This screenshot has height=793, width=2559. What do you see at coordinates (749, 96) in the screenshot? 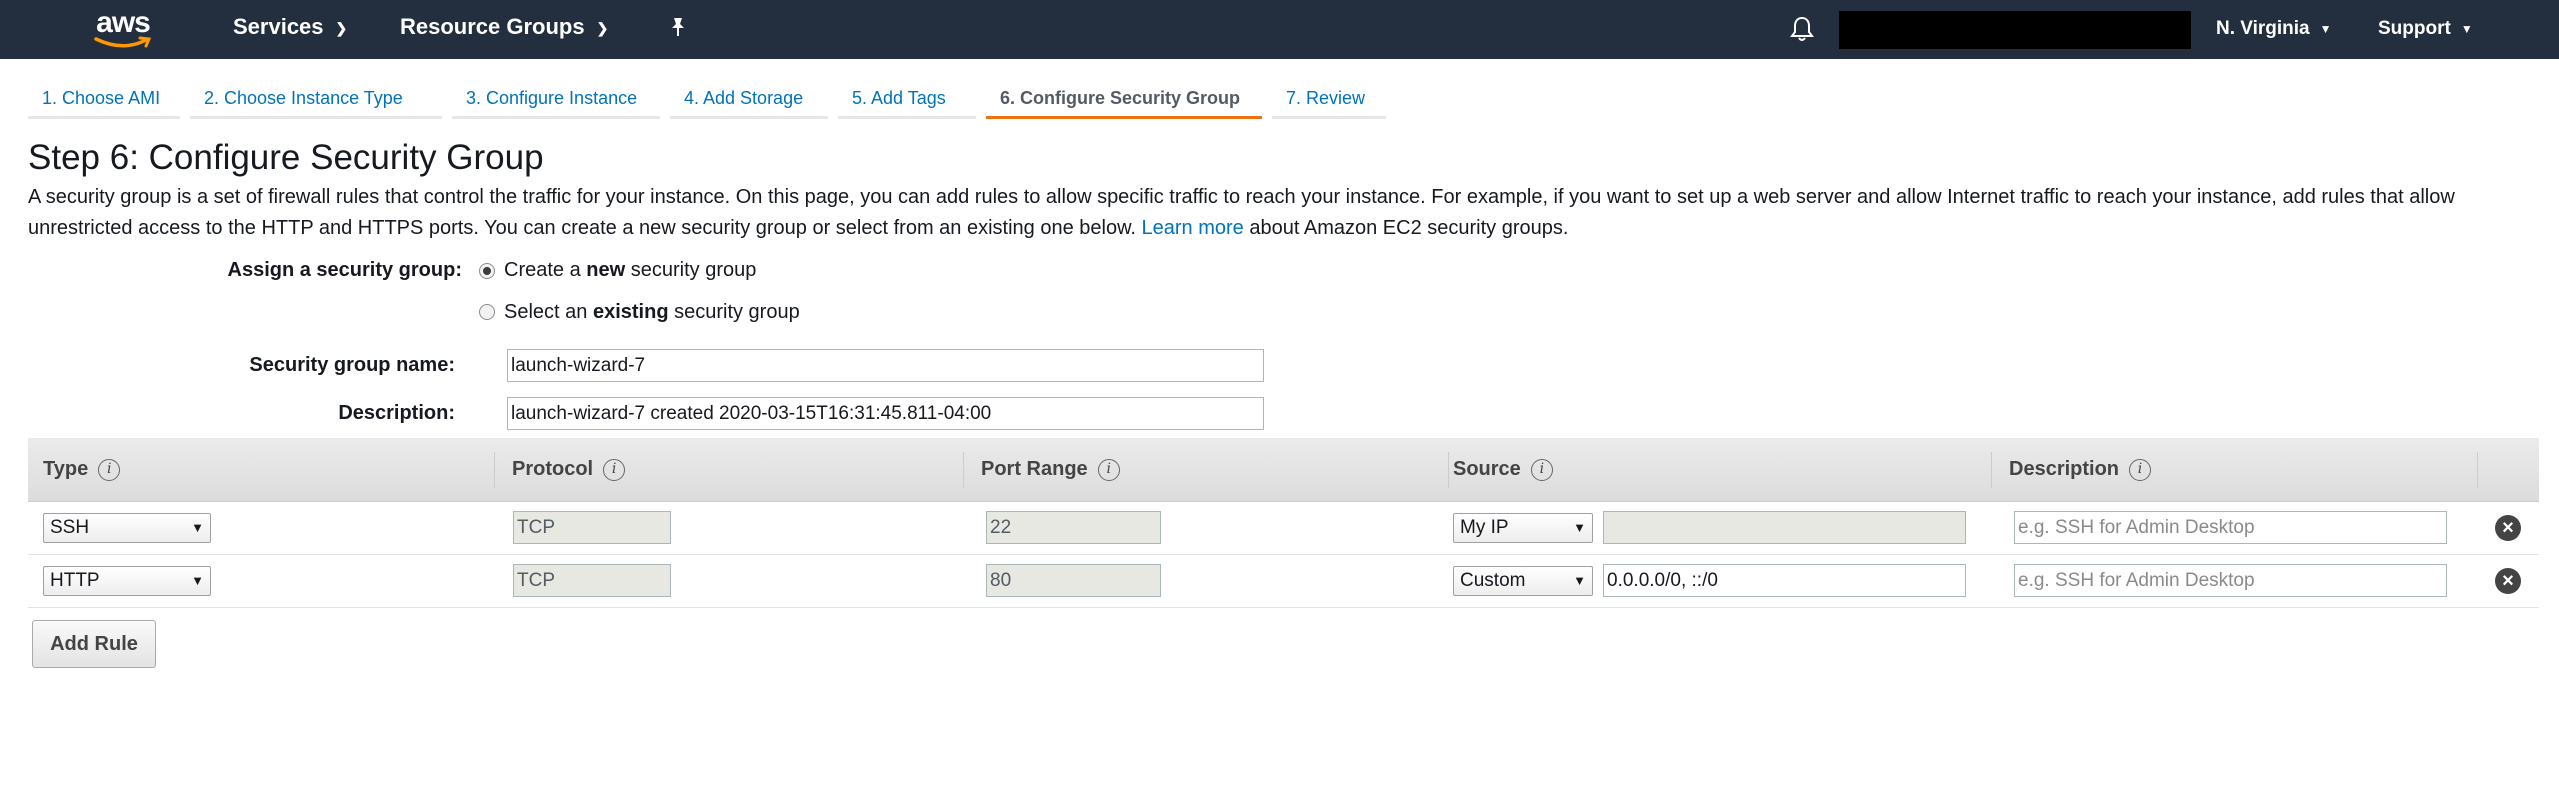
I see `tab-add-storage: 4. Add Storage` at bounding box center [749, 96].